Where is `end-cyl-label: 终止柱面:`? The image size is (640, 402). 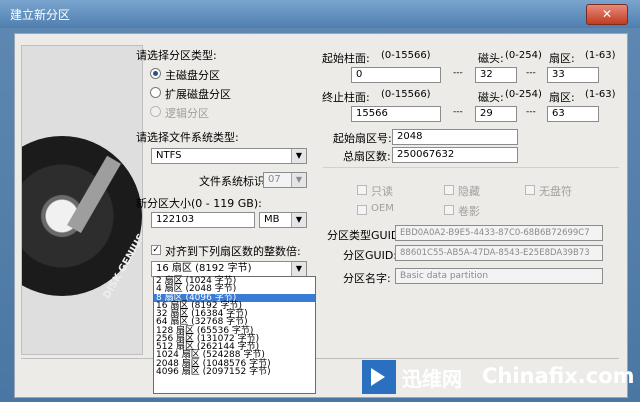 end-cyl-label: 终止柱面: is located at coordinates (346, 97).